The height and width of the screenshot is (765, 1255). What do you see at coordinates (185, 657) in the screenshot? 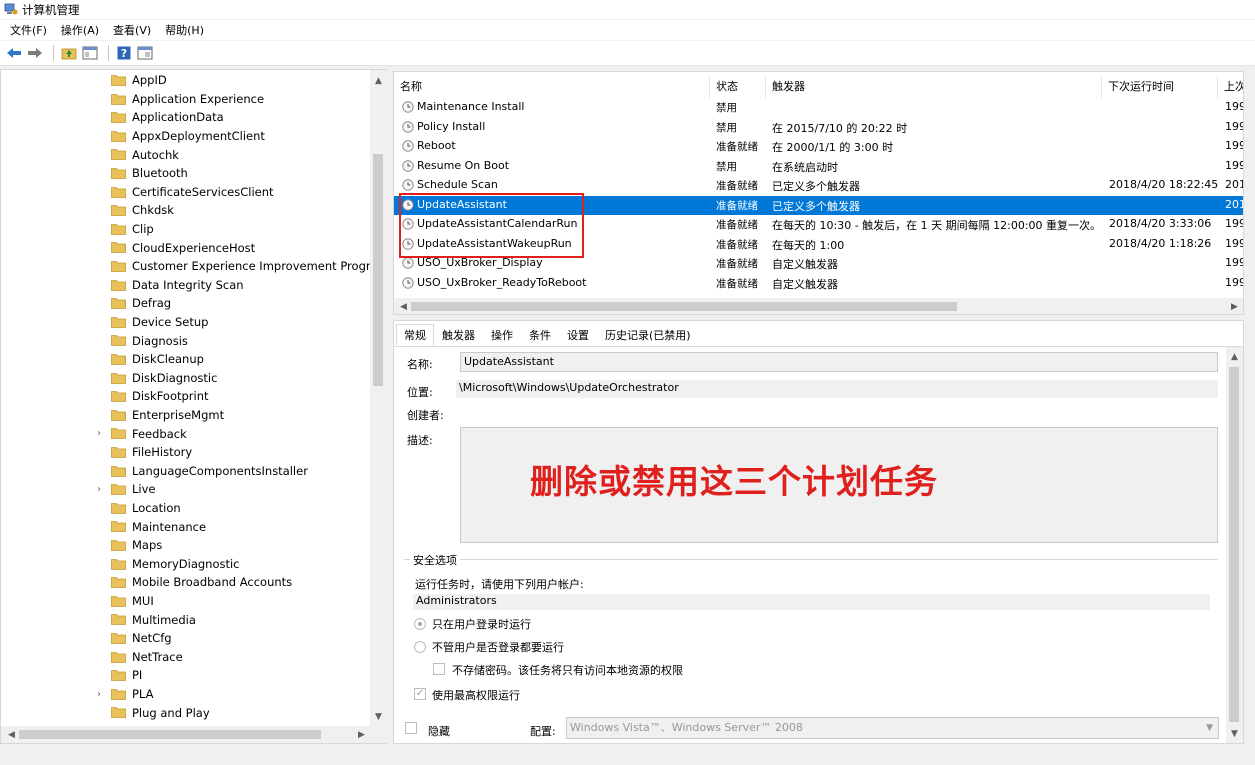
I see `tree-item: NetTrace` at bounding box center [185, 657].